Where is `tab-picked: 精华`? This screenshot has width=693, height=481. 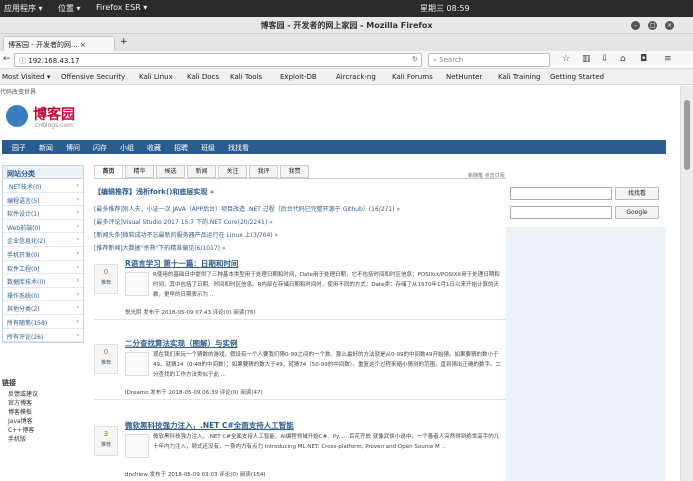 tab-picked: 精华 is located at coordinates (139, 171).